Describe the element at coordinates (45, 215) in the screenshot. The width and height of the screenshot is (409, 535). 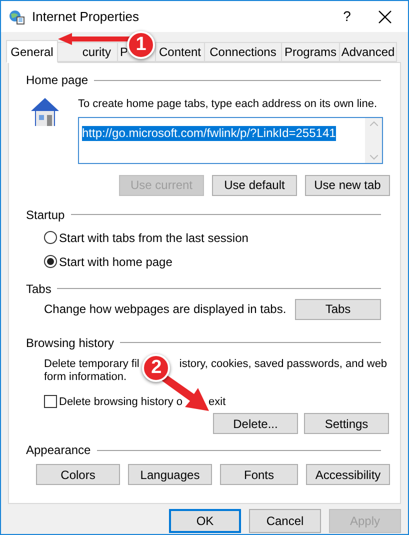
I see `group-label: Startup` at that location.